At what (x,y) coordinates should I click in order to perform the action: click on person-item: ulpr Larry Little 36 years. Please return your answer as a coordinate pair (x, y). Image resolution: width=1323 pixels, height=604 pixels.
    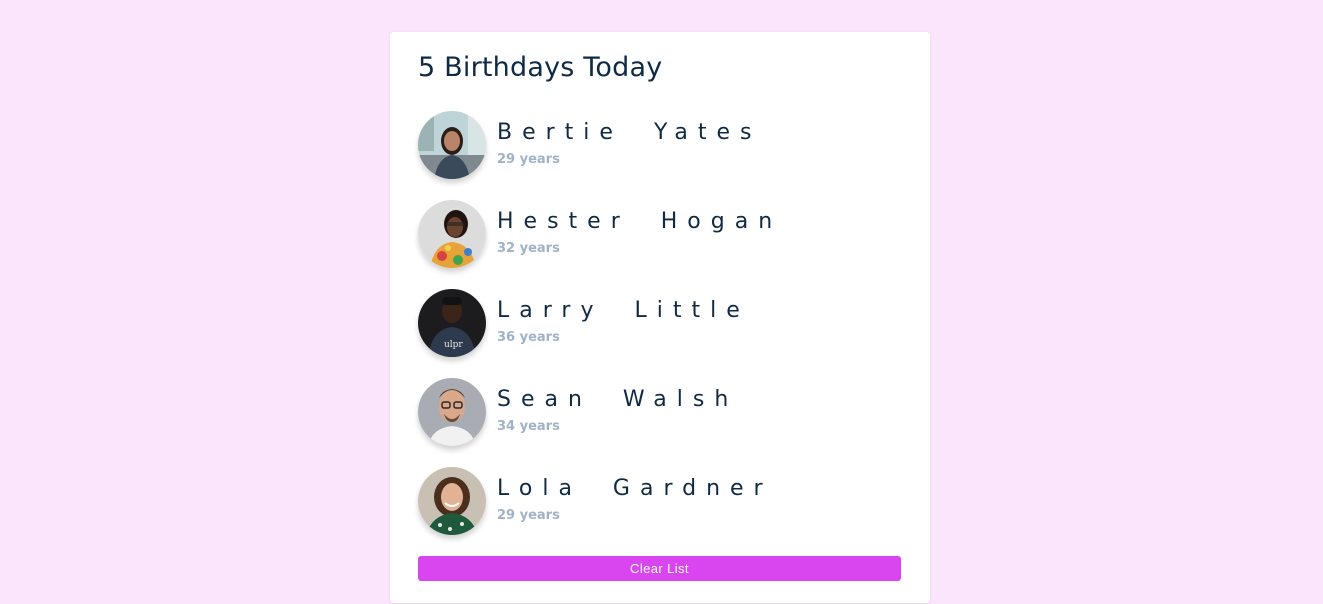
    Looking at the image, I should click on (658, 323).